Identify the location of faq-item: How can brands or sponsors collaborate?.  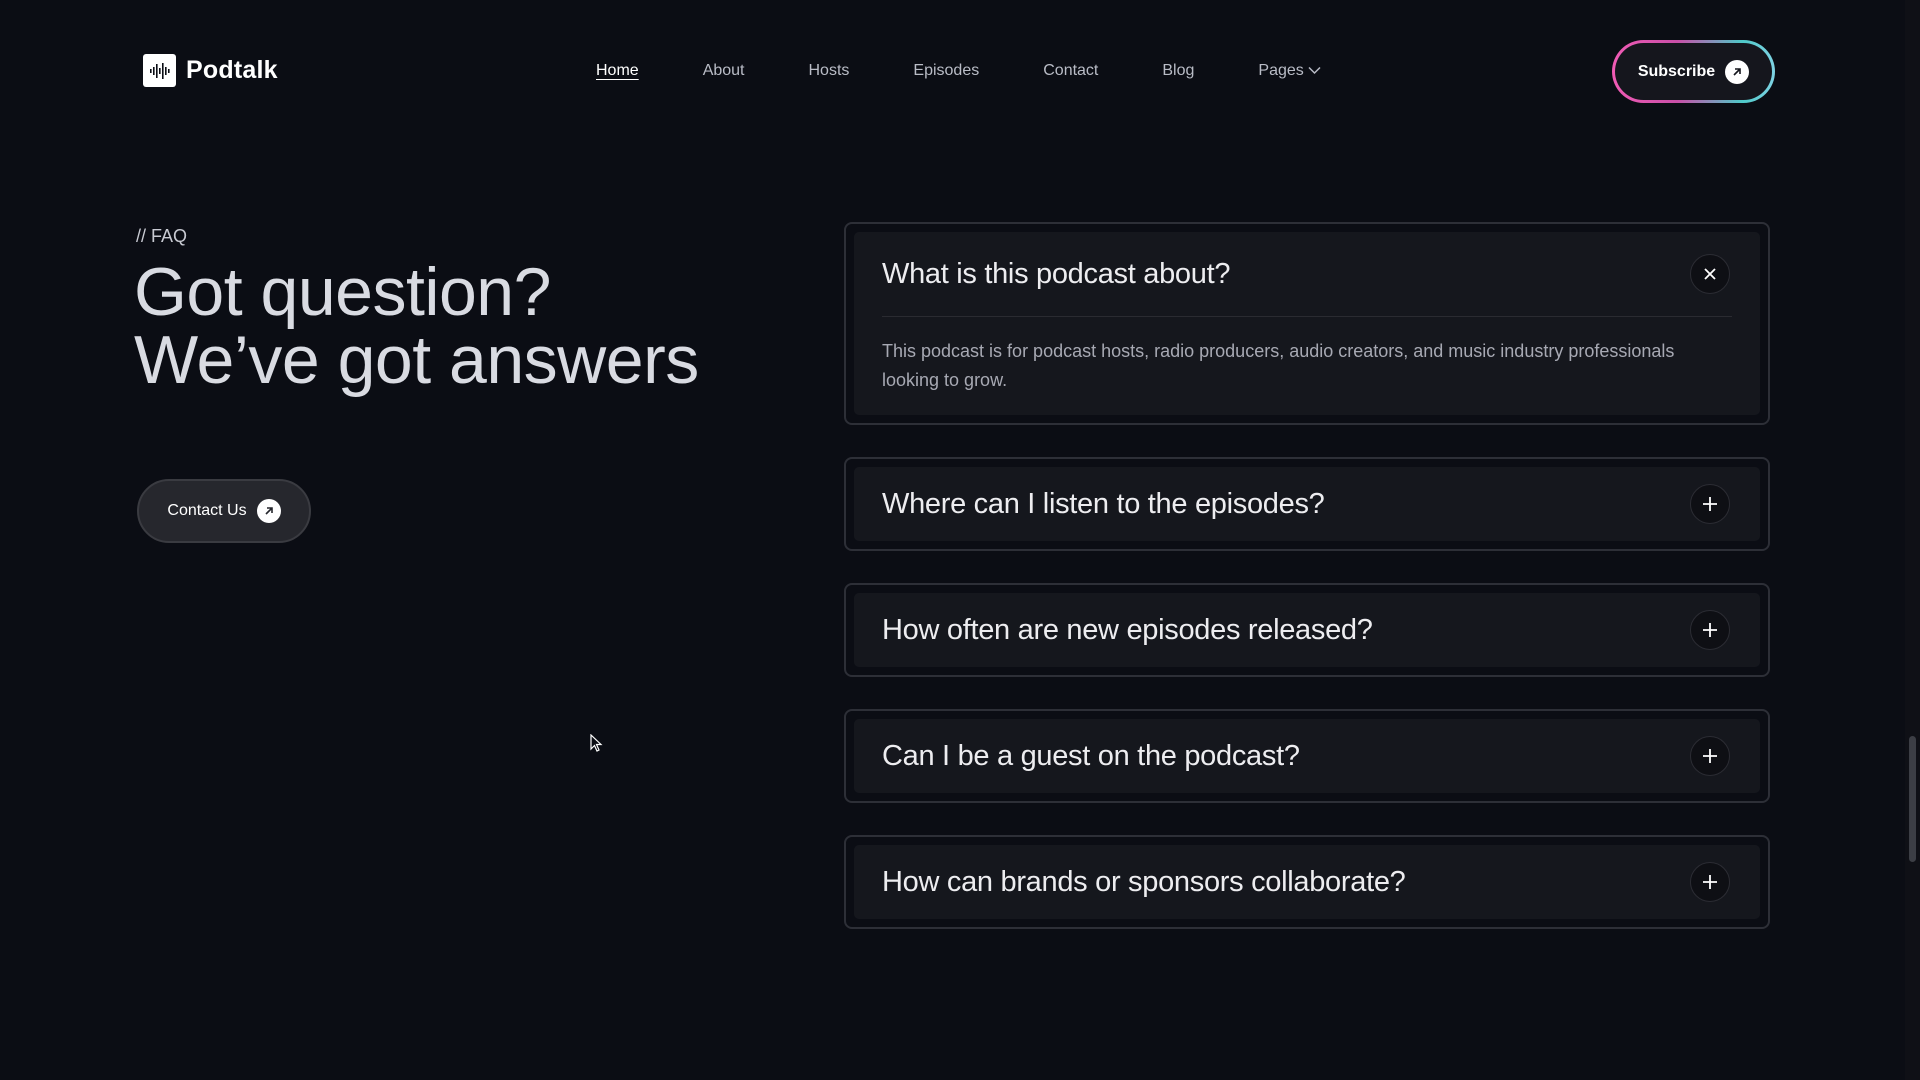
(1307, 882).